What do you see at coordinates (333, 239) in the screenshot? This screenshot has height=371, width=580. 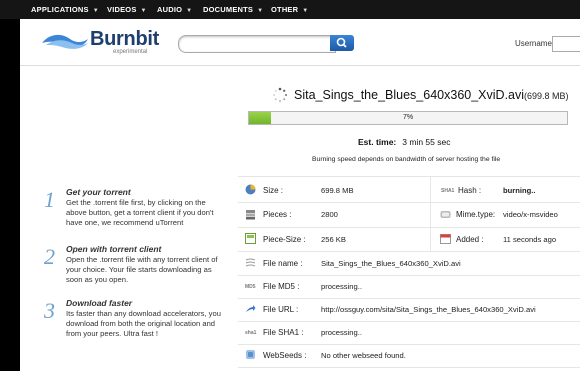 I see `piece-size-value: 256 KB` at bounding box center [333, 239].